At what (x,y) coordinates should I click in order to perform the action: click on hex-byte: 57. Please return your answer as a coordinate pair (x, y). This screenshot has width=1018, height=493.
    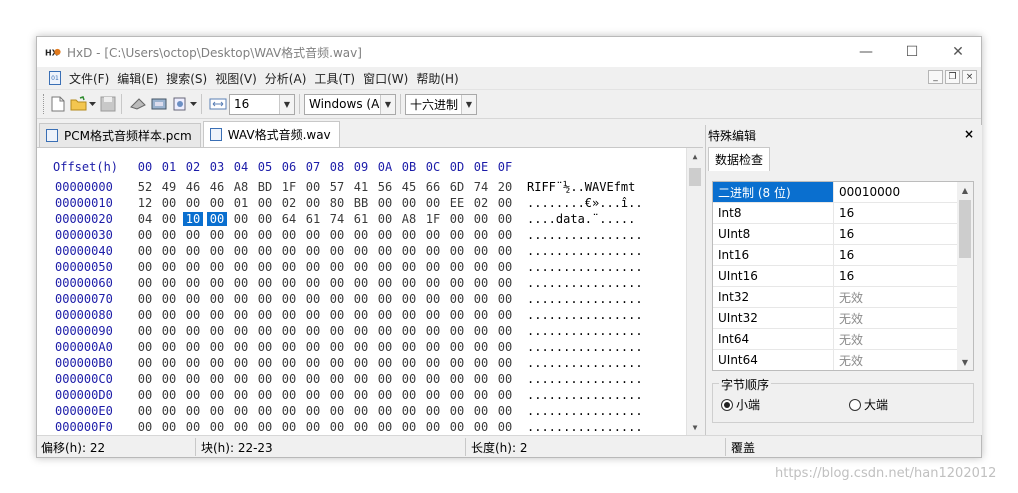
    Looking at the image, I should click on (337, 187).